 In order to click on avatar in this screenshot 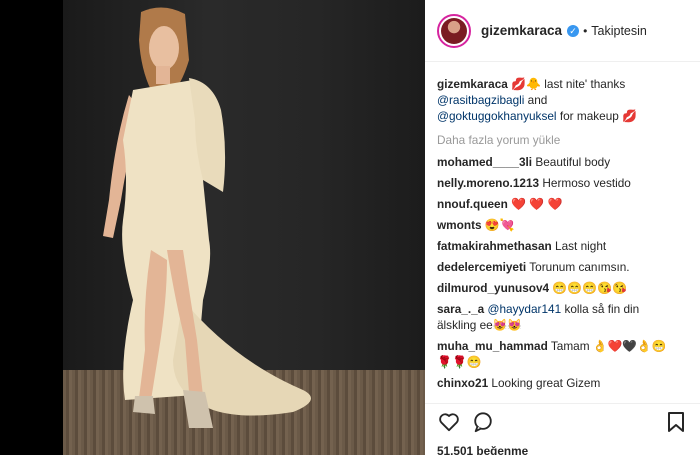, I will do `click(454, 30)`.